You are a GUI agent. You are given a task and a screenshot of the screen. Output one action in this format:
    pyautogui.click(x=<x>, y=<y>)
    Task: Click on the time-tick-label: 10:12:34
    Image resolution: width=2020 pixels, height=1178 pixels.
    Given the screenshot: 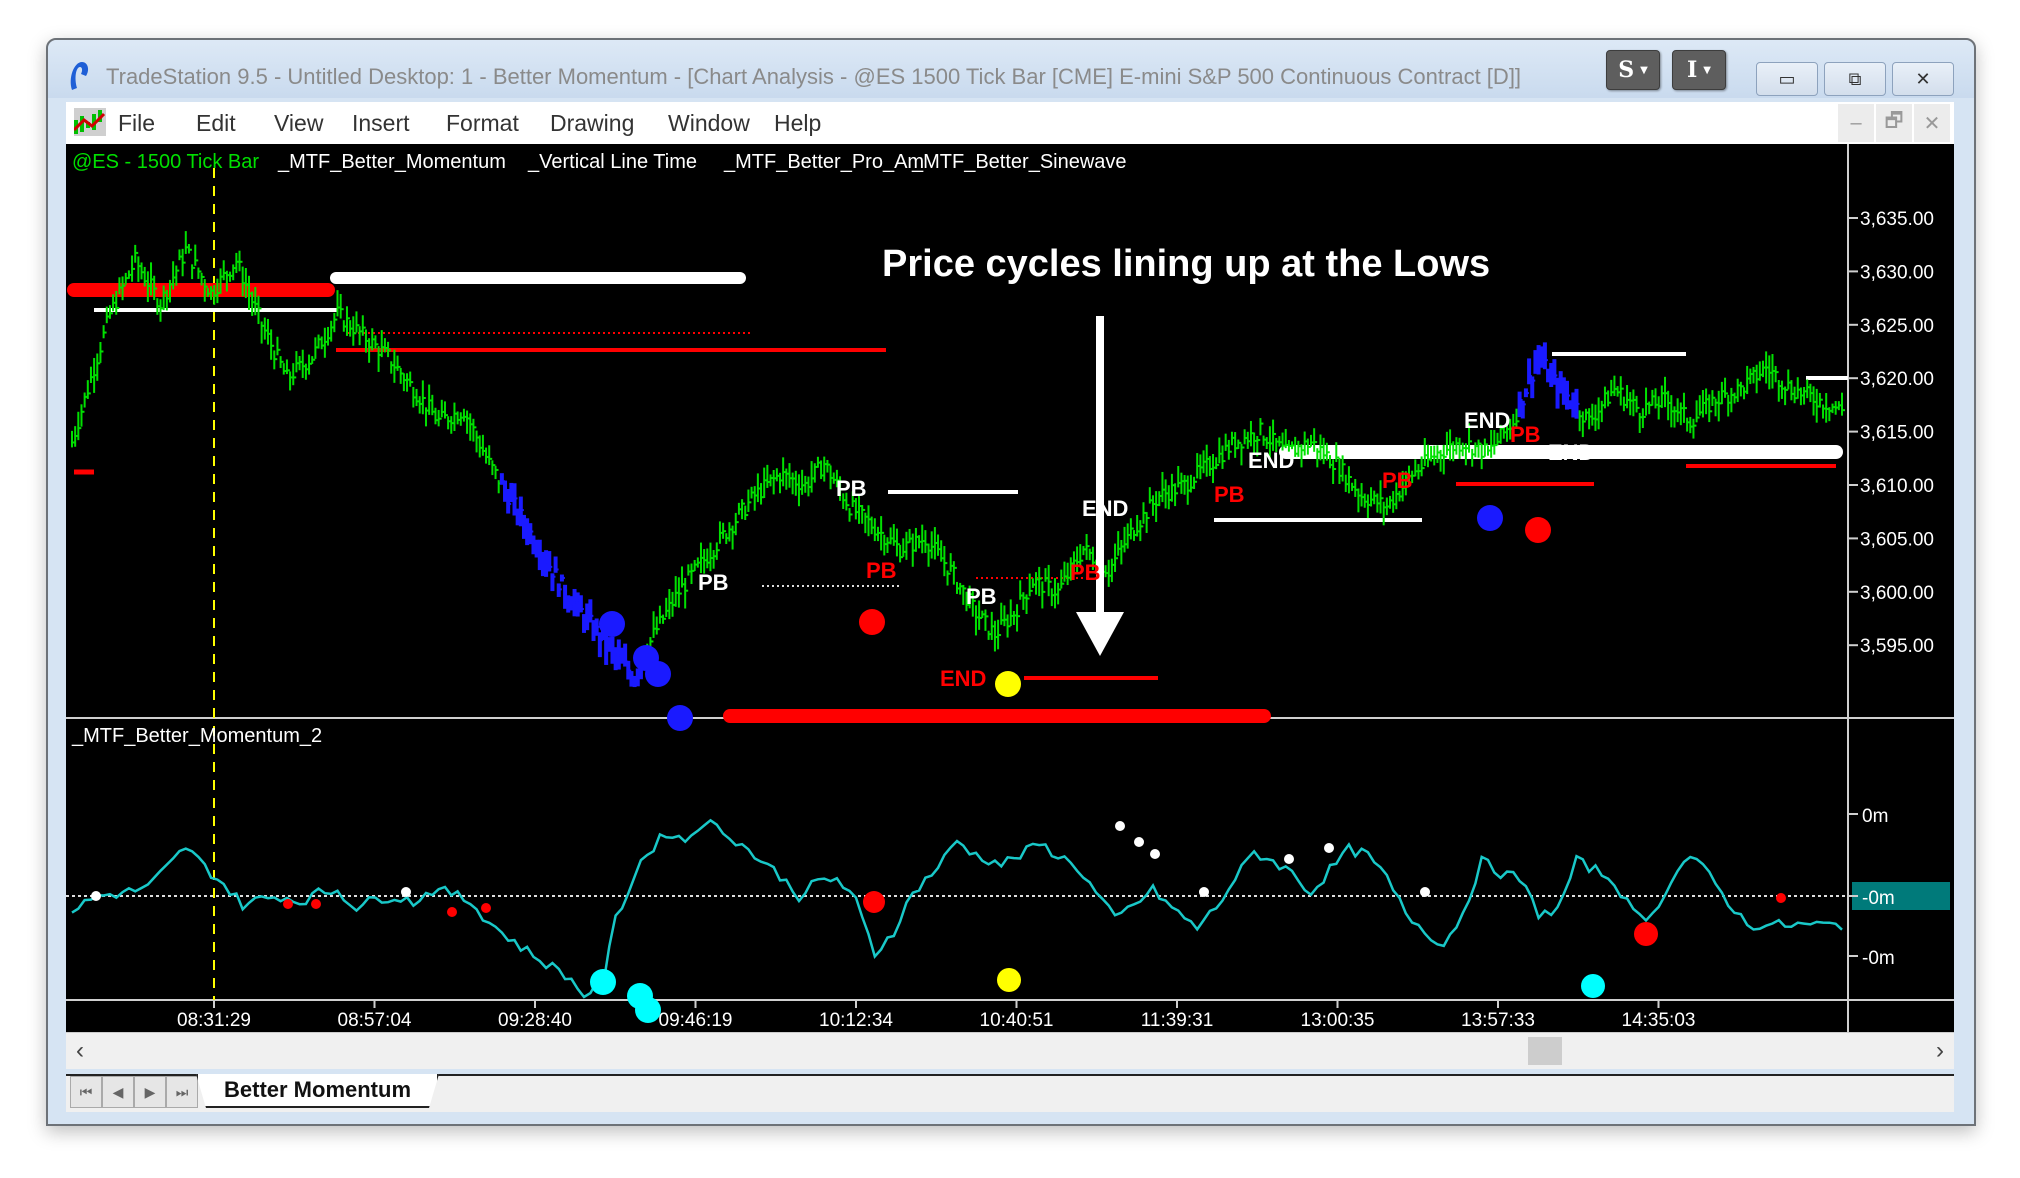 What is the action you would take?
    pyautogui.click(x=856, y=1020)
    